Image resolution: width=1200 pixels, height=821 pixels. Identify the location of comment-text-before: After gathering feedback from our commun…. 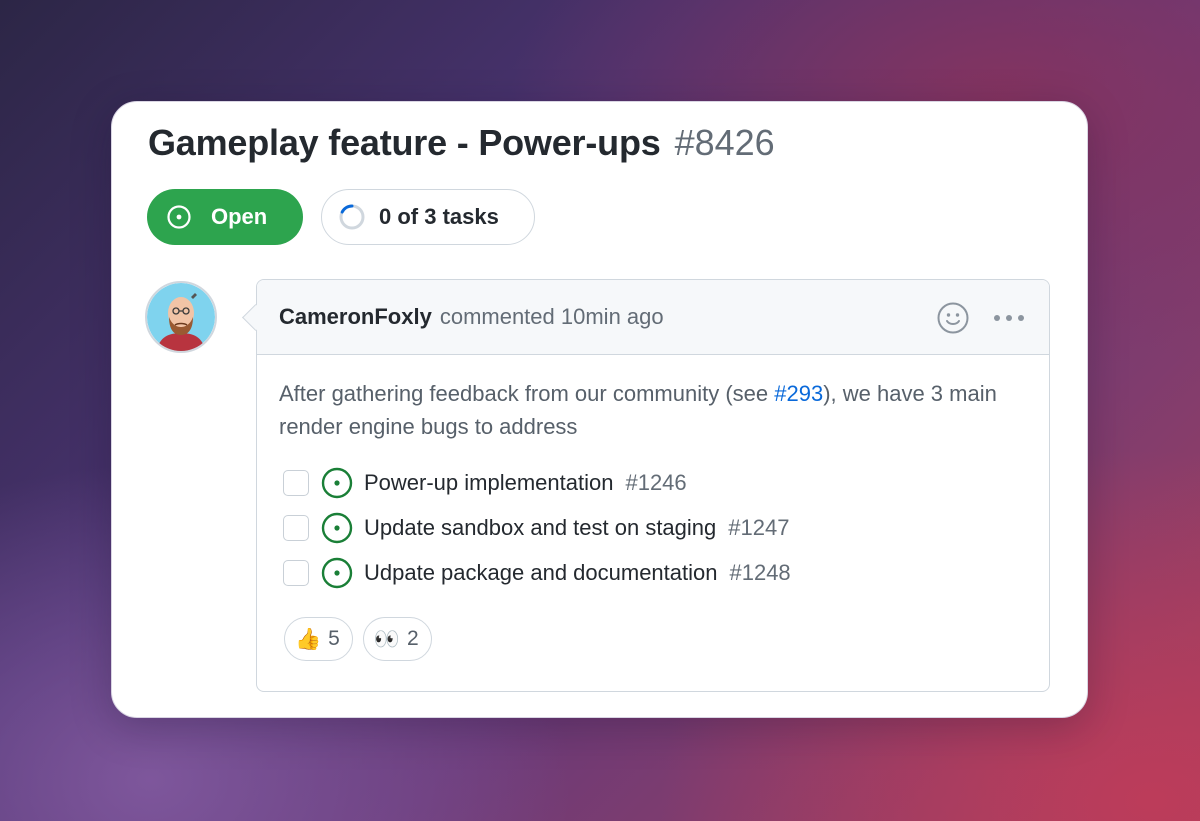
(527, 393).